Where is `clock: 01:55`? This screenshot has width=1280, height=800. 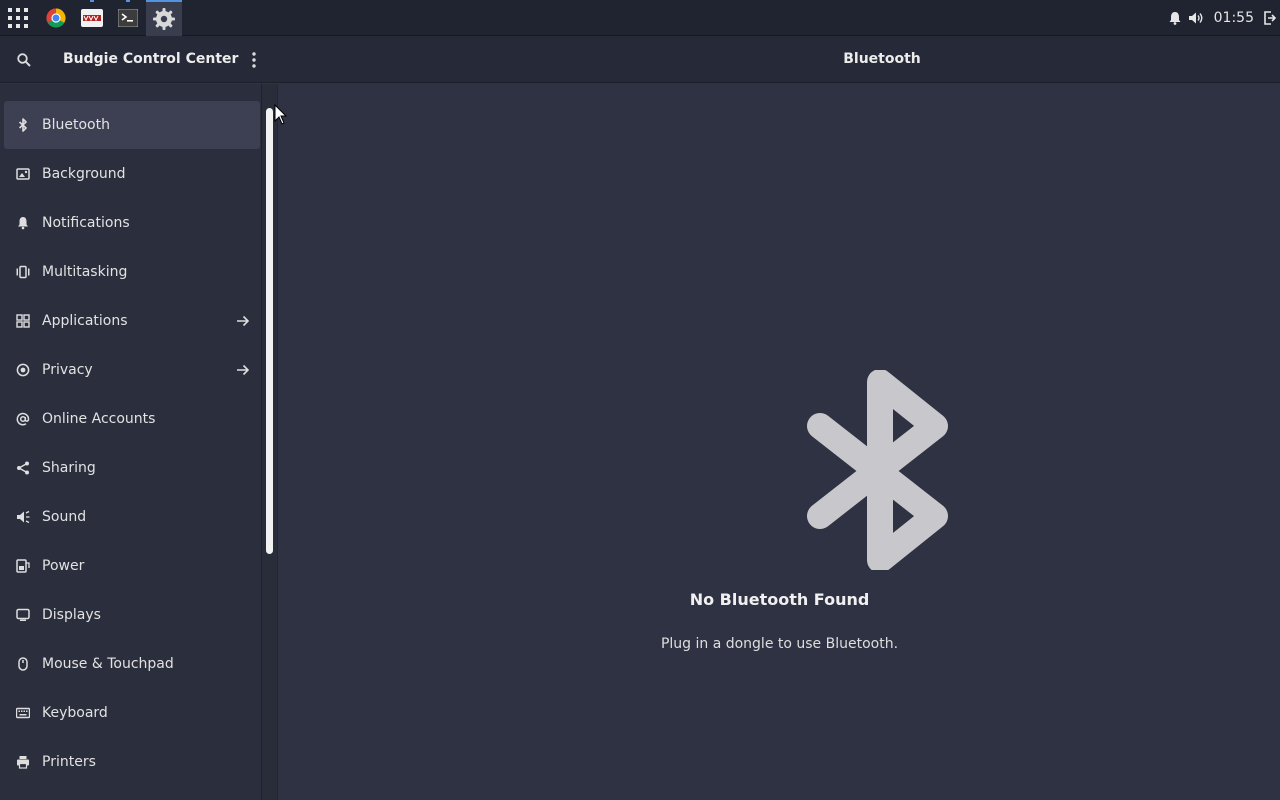
clock: 01:55 is located at coordinates (1234, 18).